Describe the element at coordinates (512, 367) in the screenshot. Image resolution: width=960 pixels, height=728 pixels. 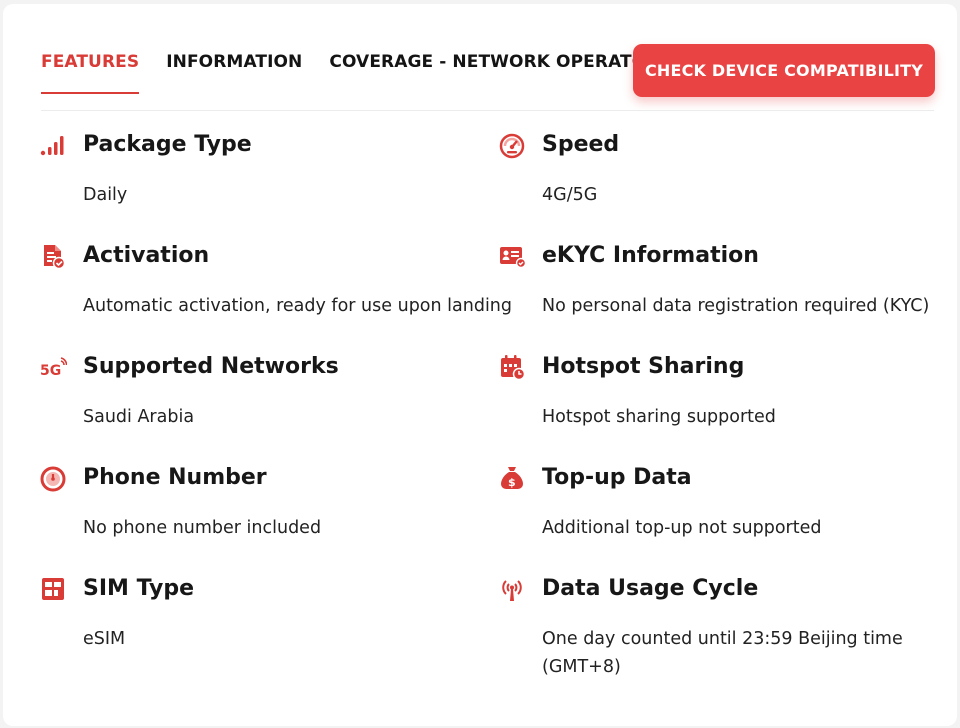
I see `calendar-clock-icon` at that location.